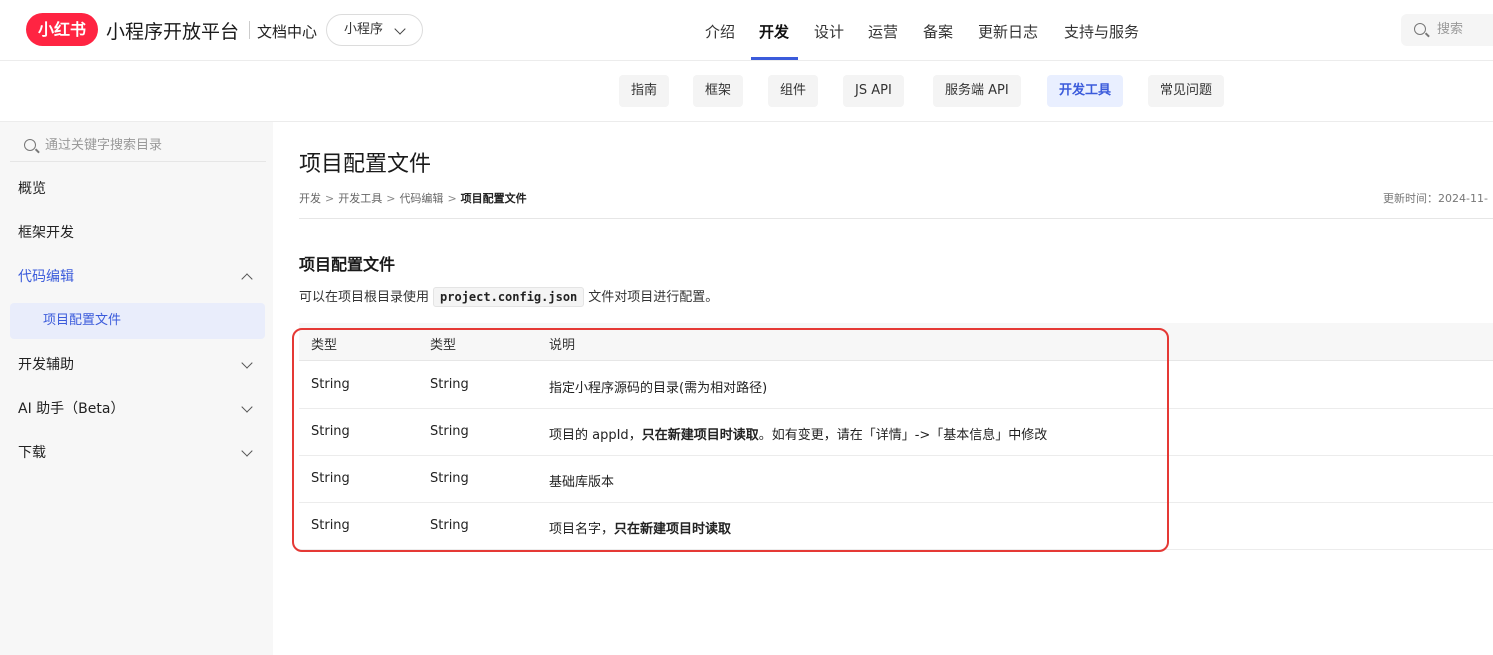  Describe the element at coordinates (104, 145) in the screenshot. I see `sidebar-search-placeholder: 通过关键字搜索目录` at that location.